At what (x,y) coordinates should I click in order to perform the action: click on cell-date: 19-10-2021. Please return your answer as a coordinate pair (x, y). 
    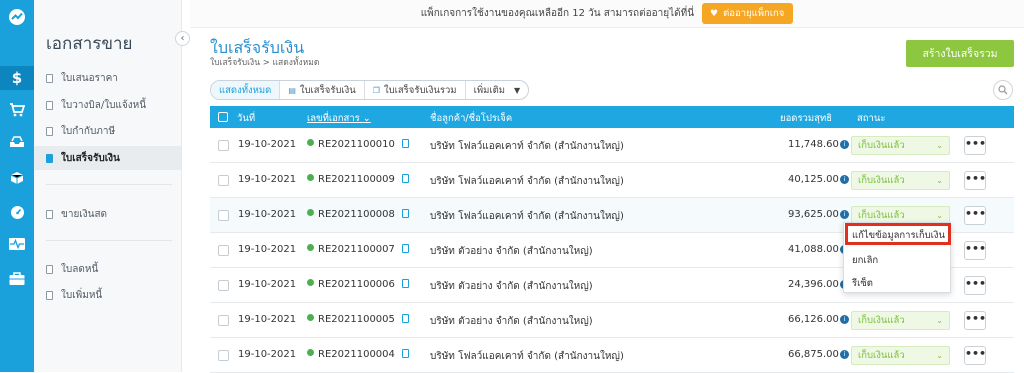
    Looking at the image, I should click on (267, 249).